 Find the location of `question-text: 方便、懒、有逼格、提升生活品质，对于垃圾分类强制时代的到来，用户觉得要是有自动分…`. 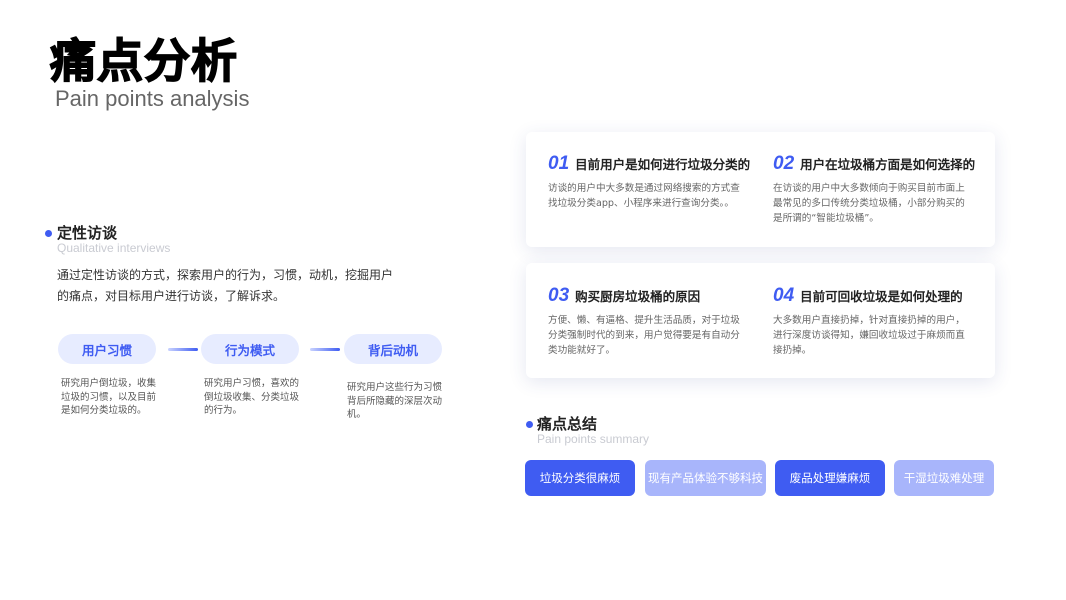

question-text: 方便、懒、有逼格、提升生活品质，对于垃圾分类强制时代的到来，用户觉得要是有自动分… is located at coordinates (644, 335).